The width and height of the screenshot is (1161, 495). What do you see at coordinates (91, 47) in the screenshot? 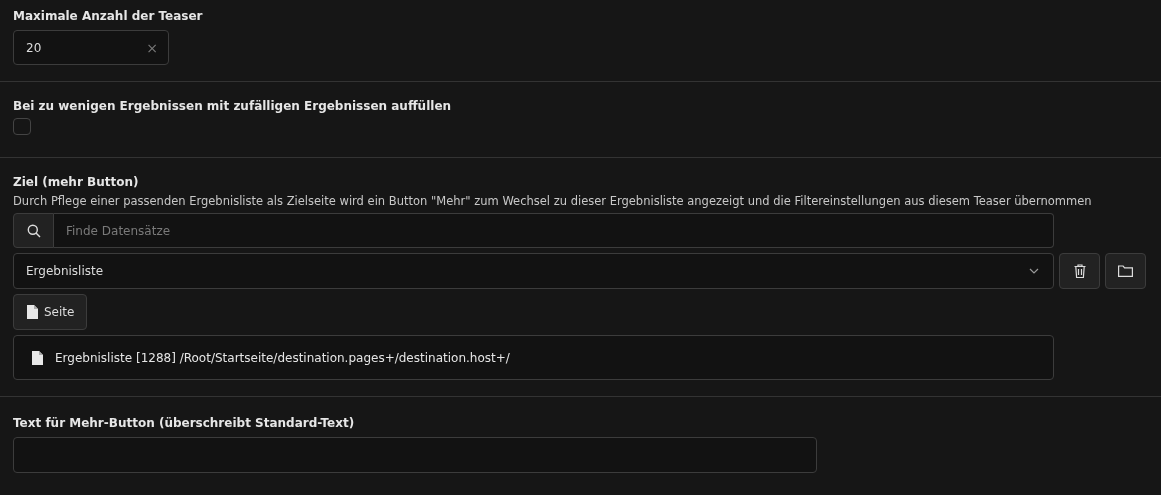
I see `number-input: 20 ×` at bounding box center [91, 47].